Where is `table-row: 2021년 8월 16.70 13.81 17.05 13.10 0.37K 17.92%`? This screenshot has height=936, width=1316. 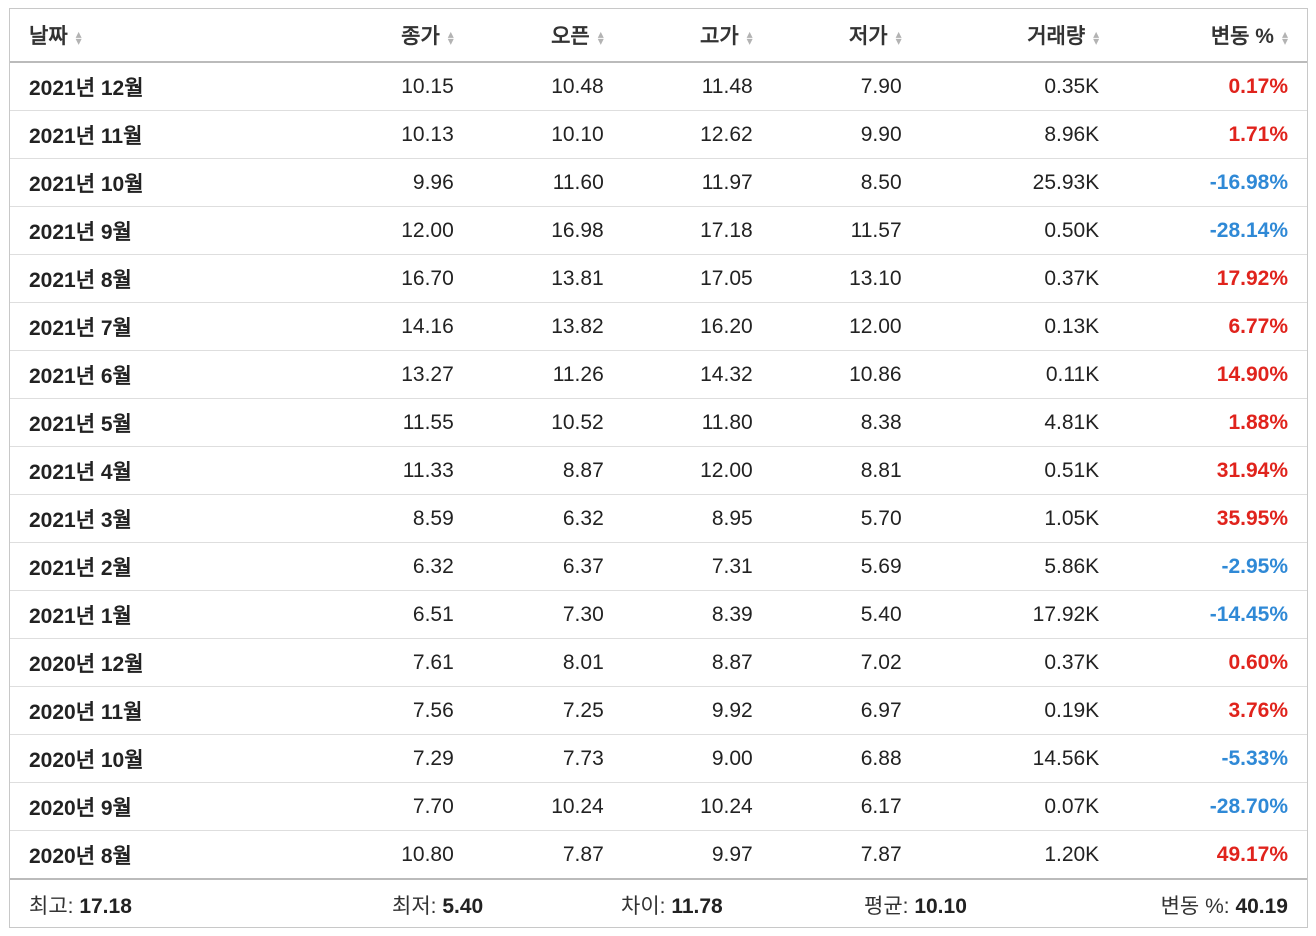
table-row: 2021년 8월 16.70 13.81 17.05 13.10 0.37K 17.92% is located at coordinates (658, 278).